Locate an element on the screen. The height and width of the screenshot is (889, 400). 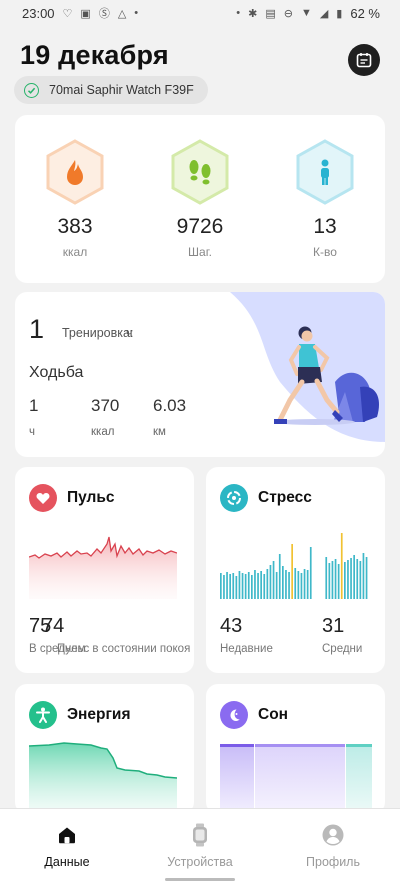
workout-duration-stat-unit: ч is located at coordinates (32, 432).